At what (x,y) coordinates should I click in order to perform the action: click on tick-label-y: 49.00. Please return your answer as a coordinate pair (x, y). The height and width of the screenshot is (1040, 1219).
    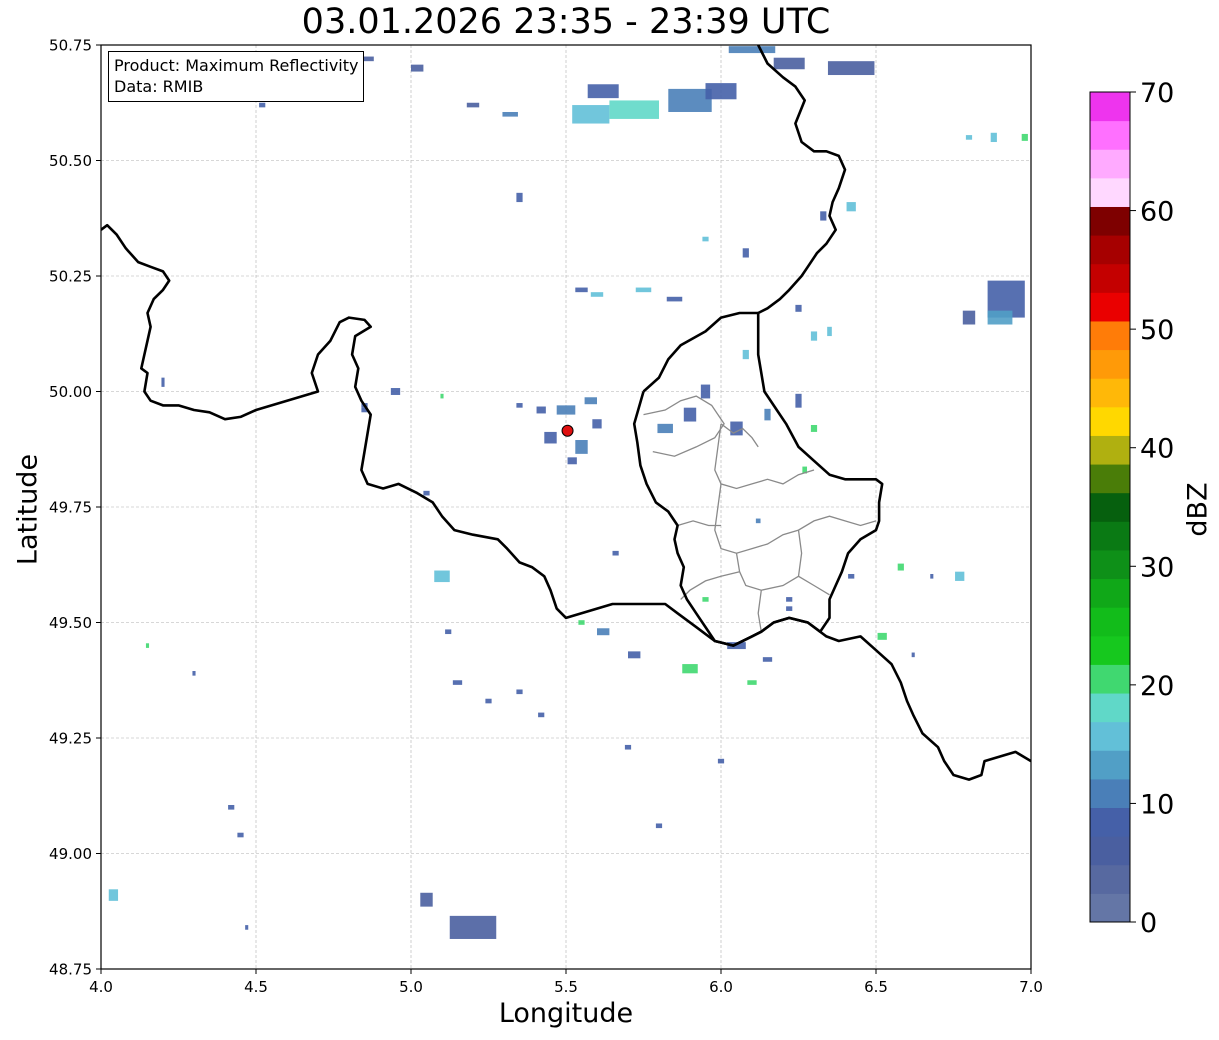
    Looking at the image, I should click on (70, 854).